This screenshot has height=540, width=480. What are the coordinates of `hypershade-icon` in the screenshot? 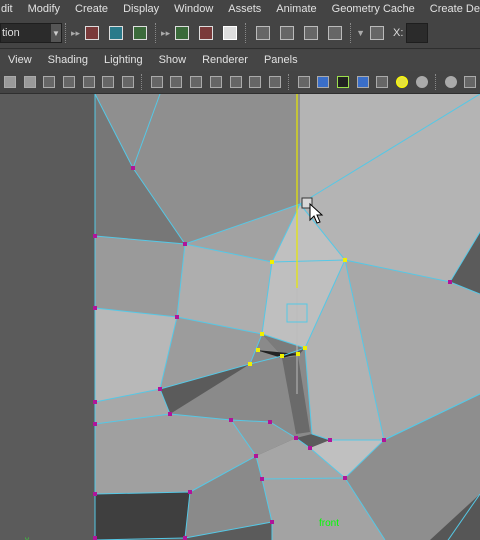 It's located at (335, 33).